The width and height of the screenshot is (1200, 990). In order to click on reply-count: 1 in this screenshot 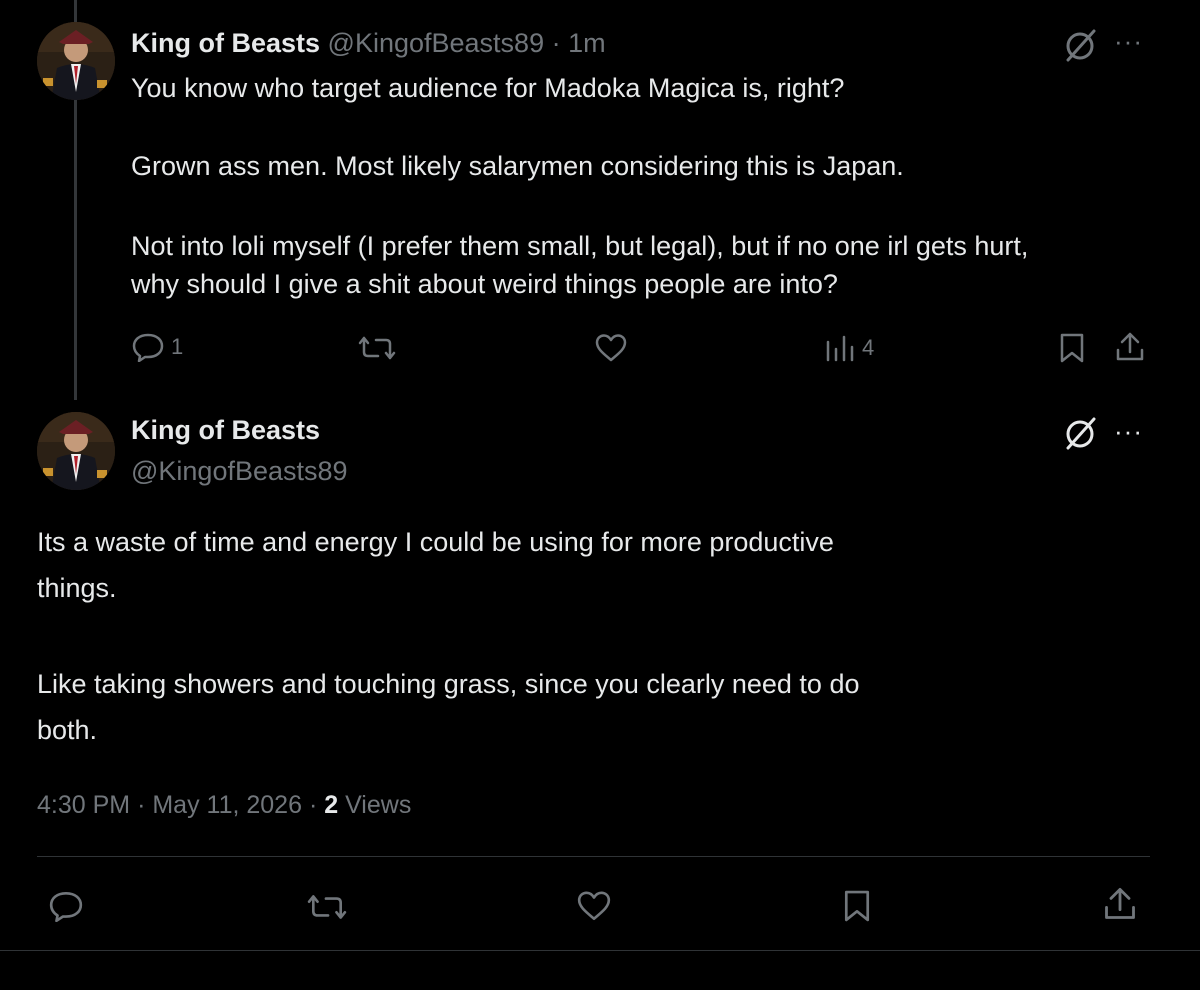, I will do `click(177, 346)`.